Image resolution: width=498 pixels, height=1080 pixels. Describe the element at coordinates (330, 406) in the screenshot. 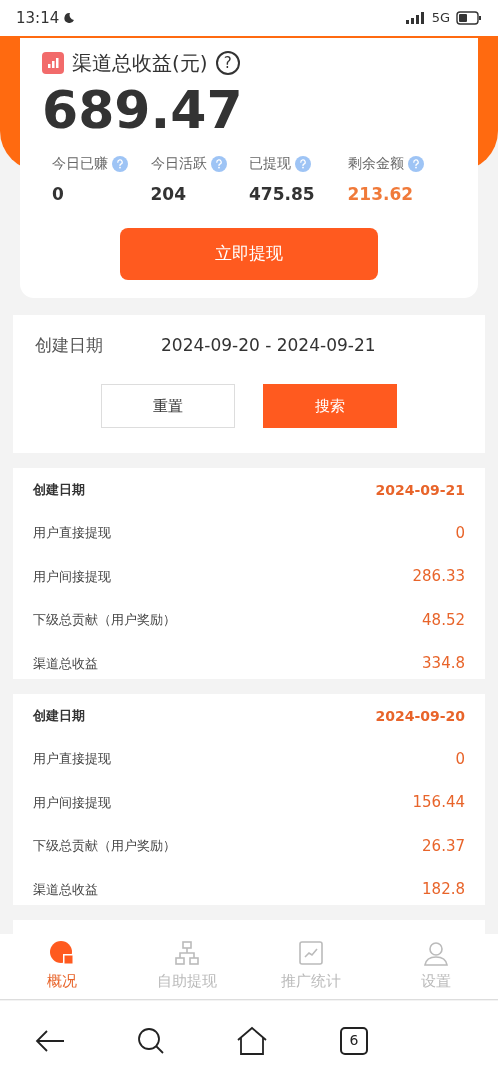

I see `search-button: 搜索` at that location.